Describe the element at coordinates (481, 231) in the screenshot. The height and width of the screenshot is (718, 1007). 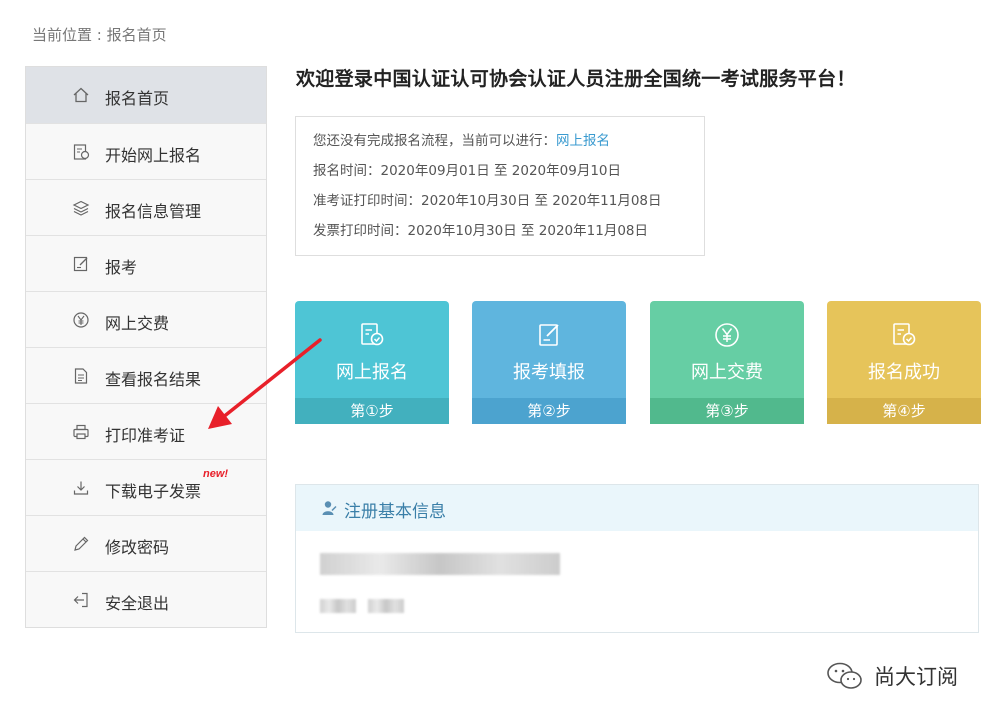
I see `invoice-print-period: 发票打印时间：2020年10月30日 至 2020年11月08日` at that location.